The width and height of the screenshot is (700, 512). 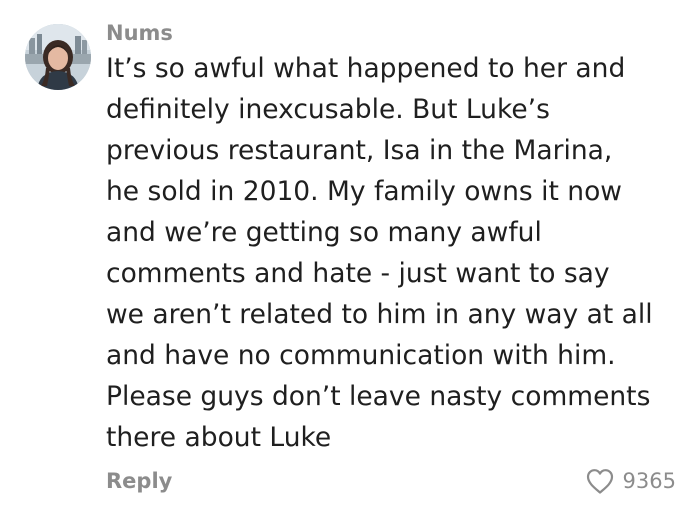 What do you see at coordinates (328, 109) in the screenshot?
I see `comment-line: definitely inexcusable. But Luke’s` at bounding box center [328, 109].